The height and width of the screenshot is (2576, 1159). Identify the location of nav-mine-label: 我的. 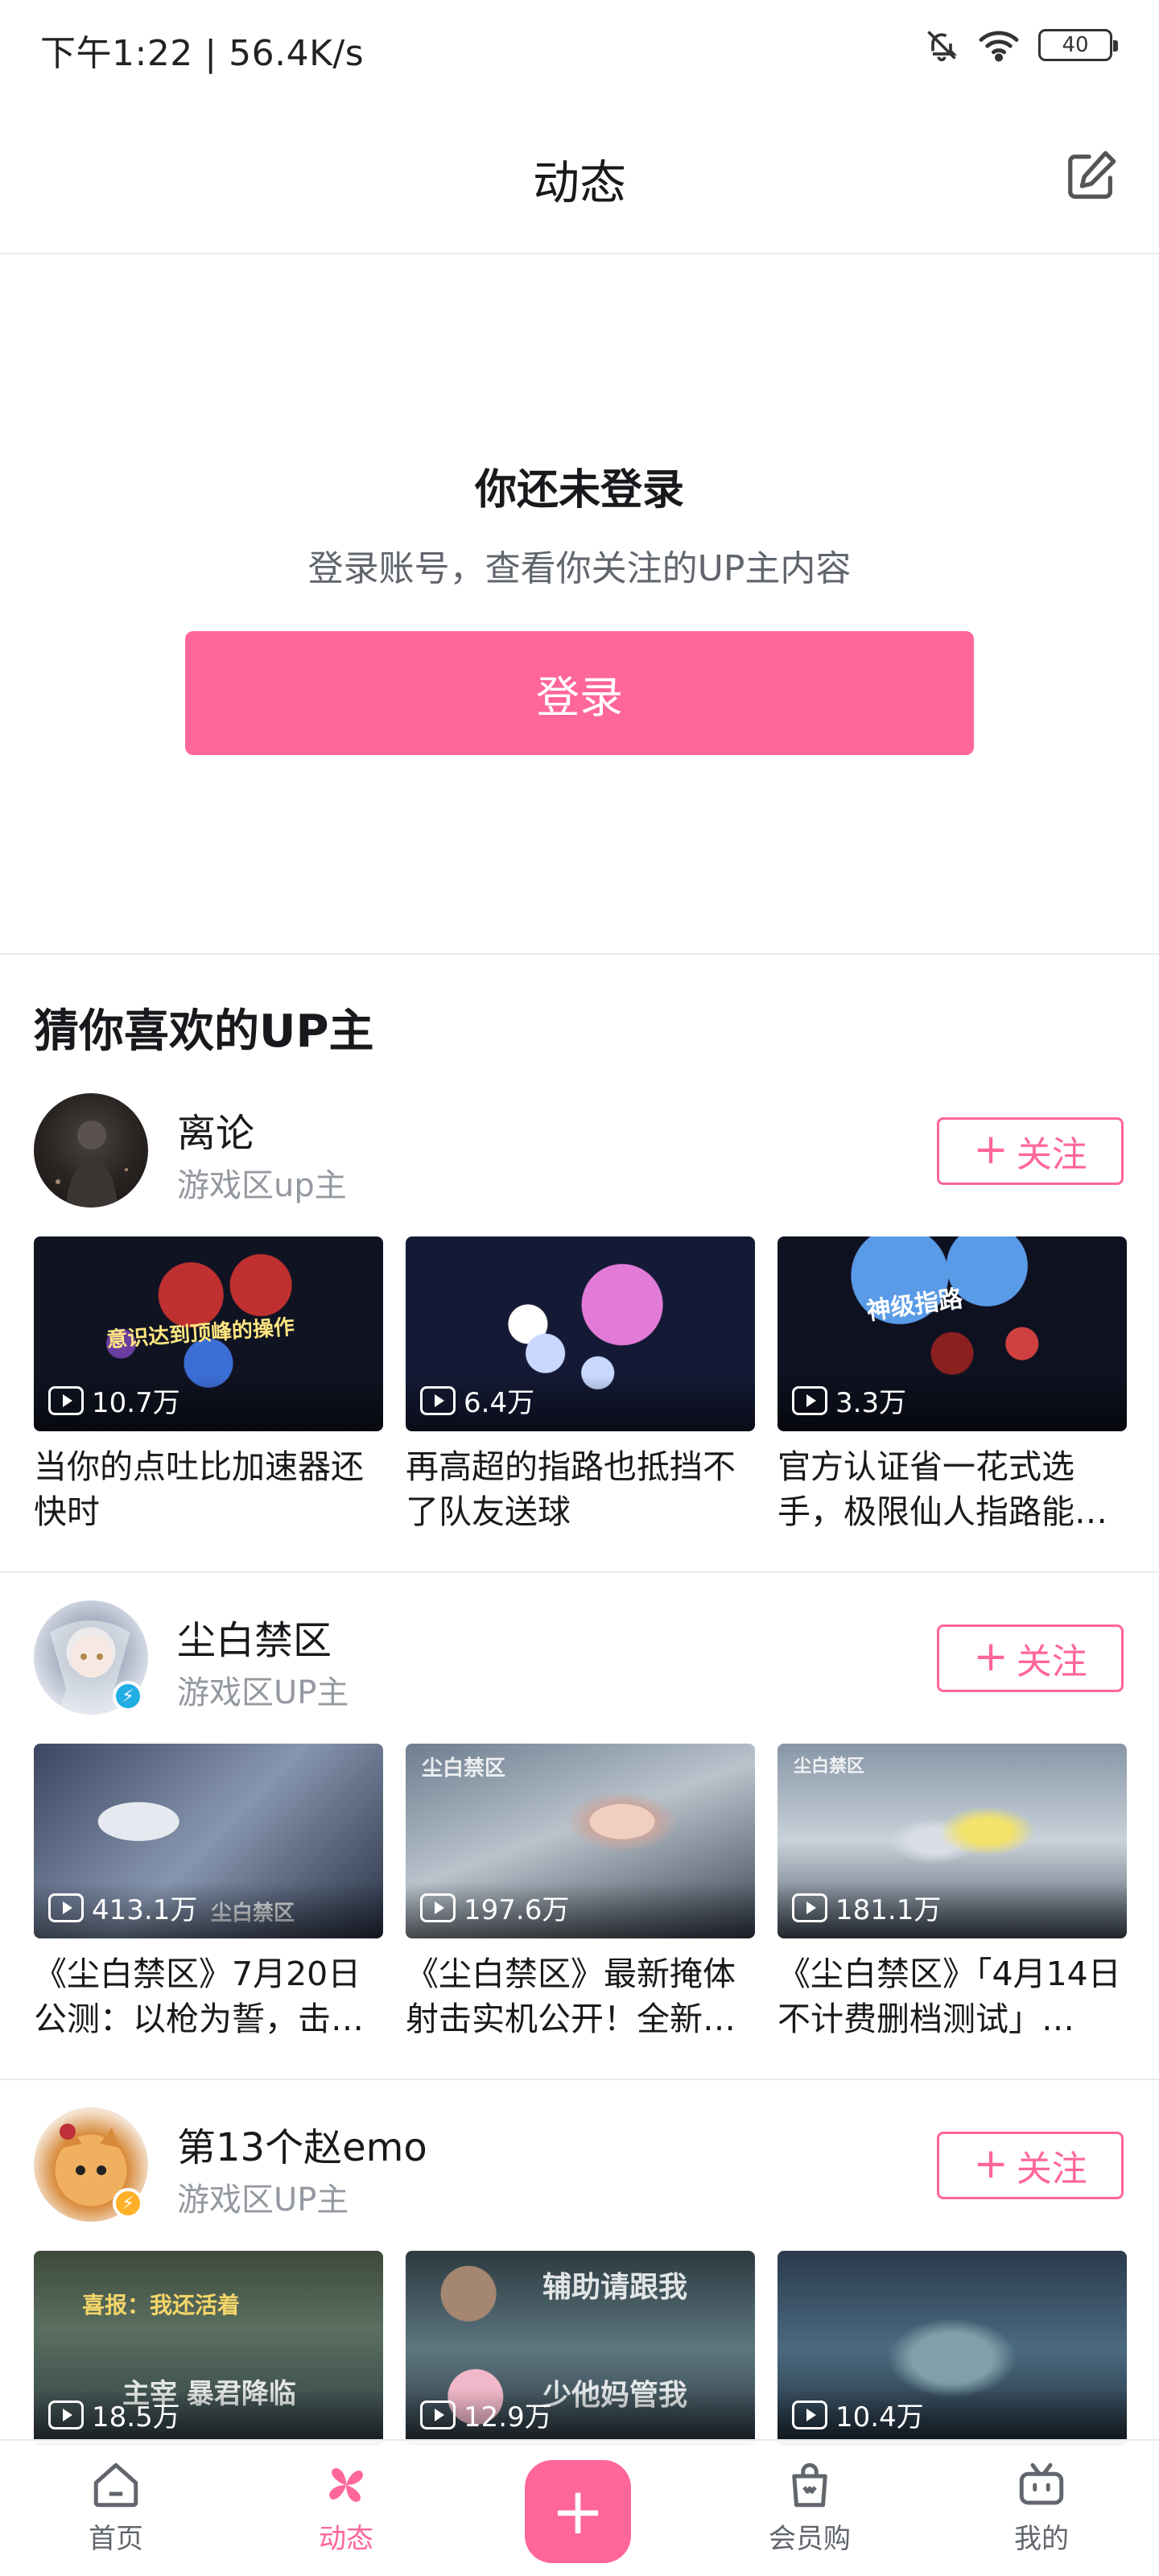
(1041, 2539).